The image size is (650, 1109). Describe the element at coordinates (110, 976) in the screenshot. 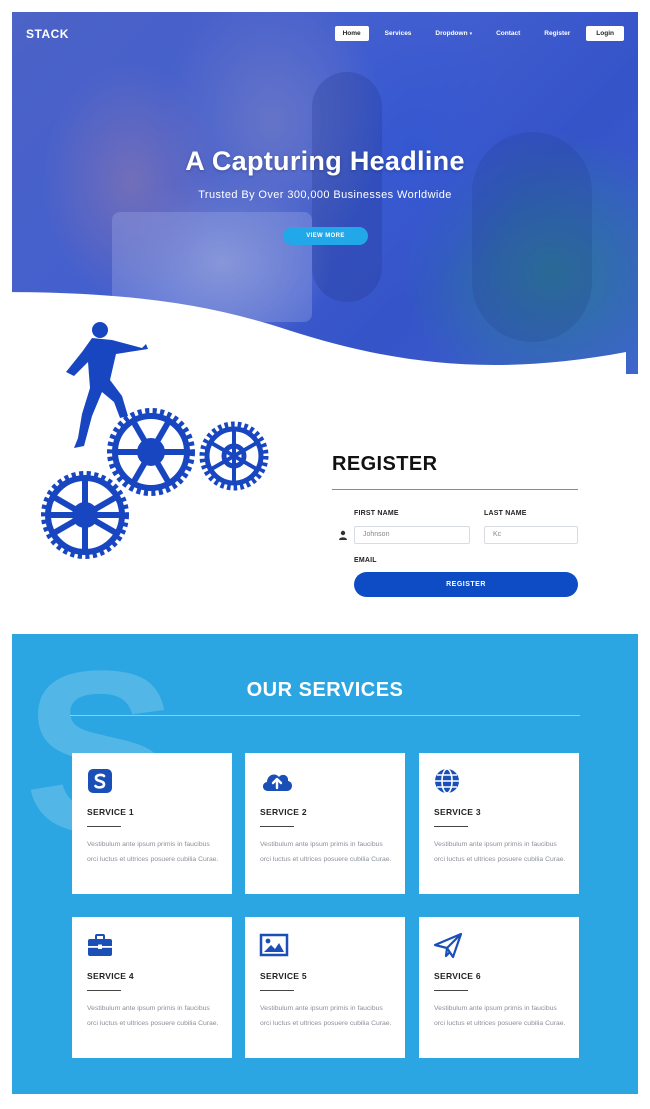

I see `service-title: SERVICE 4` at that location.